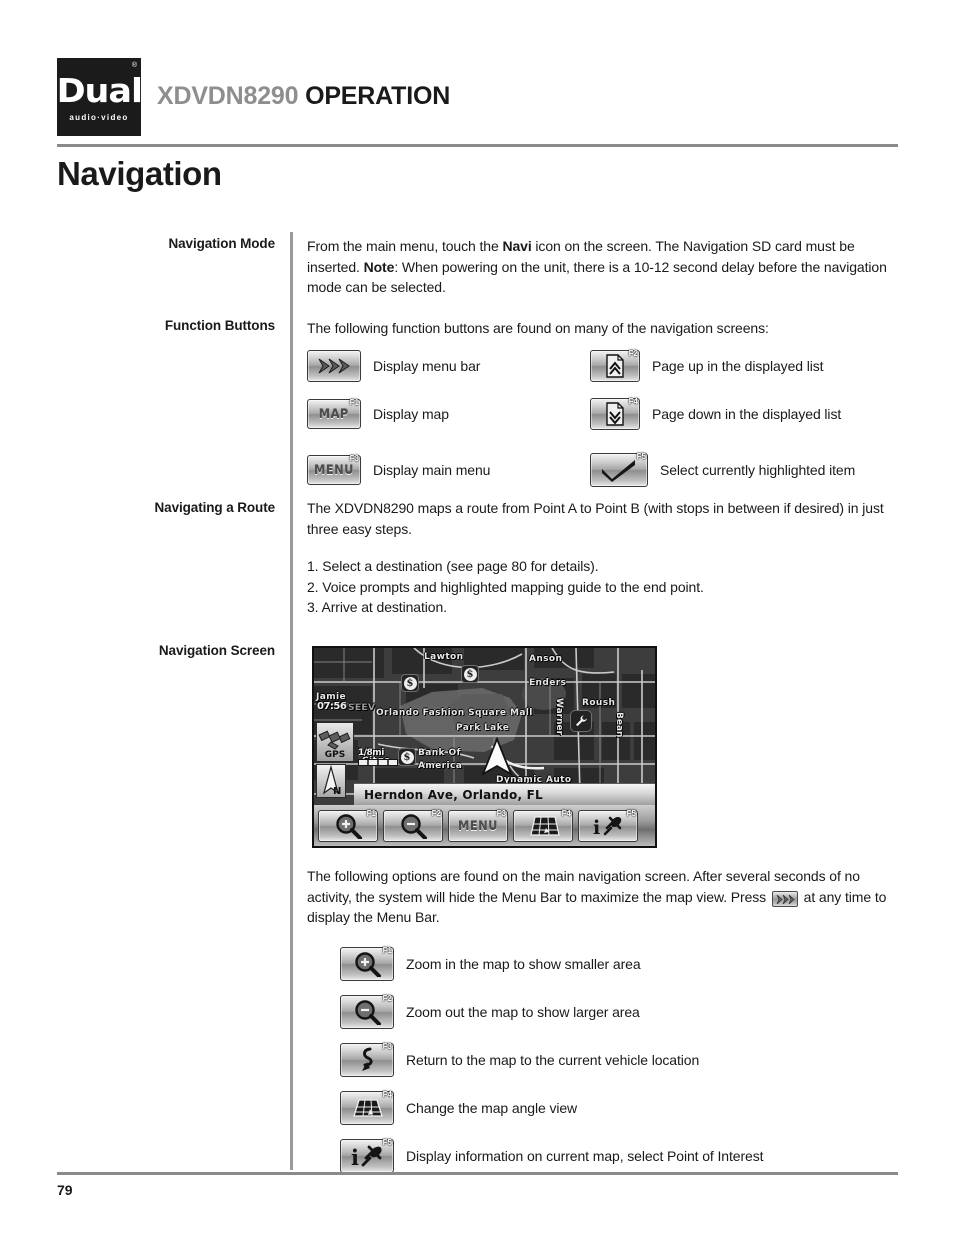 The height and width of the screenshot is (1235, 954). Describe the element at coordinates (492, 1108) in the screenshot. I see `option-caption: Change the map angle view` at that location.